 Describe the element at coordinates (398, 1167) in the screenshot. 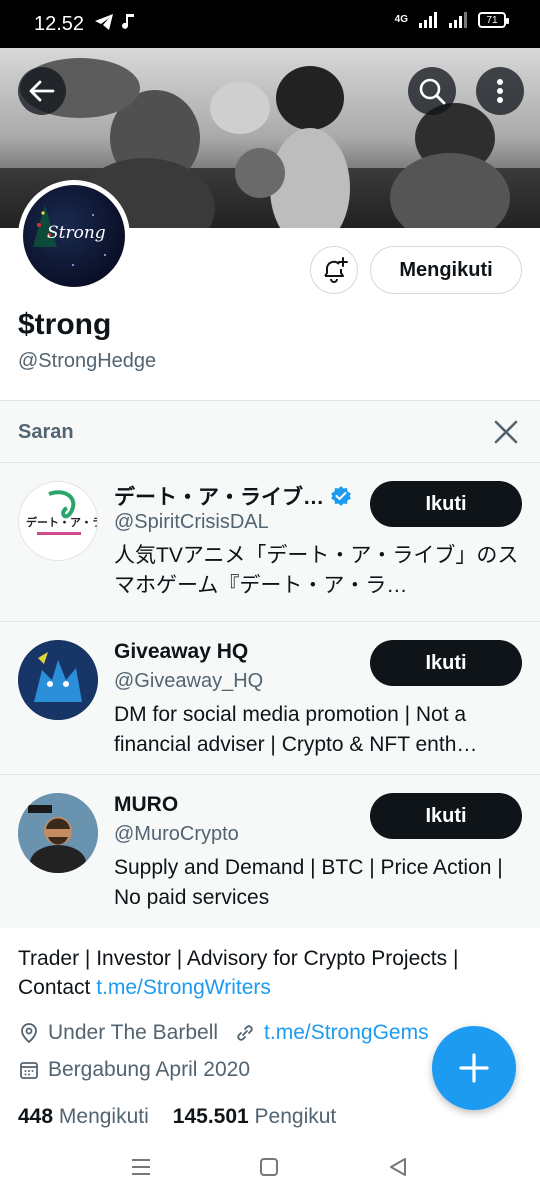

I see `back-nav-icon` at that location.